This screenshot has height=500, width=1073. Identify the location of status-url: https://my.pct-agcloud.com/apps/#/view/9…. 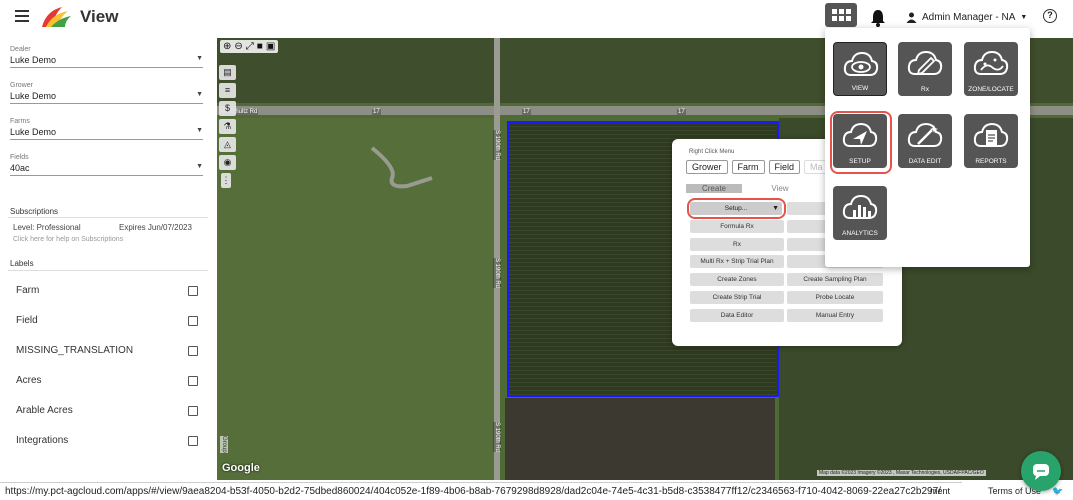
(481, 491).